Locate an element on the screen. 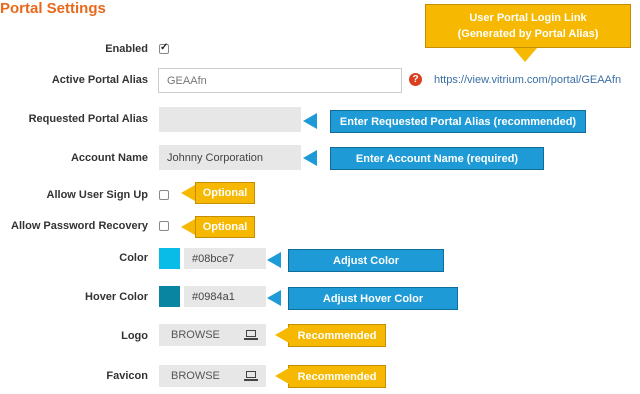  logo-browse-label: BROWSE is located at coordinates (195, 335).